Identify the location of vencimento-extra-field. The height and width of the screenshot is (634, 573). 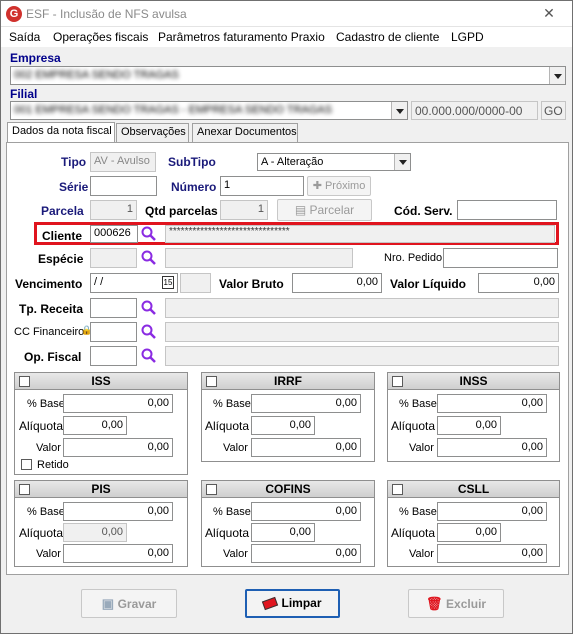
(195, 283).